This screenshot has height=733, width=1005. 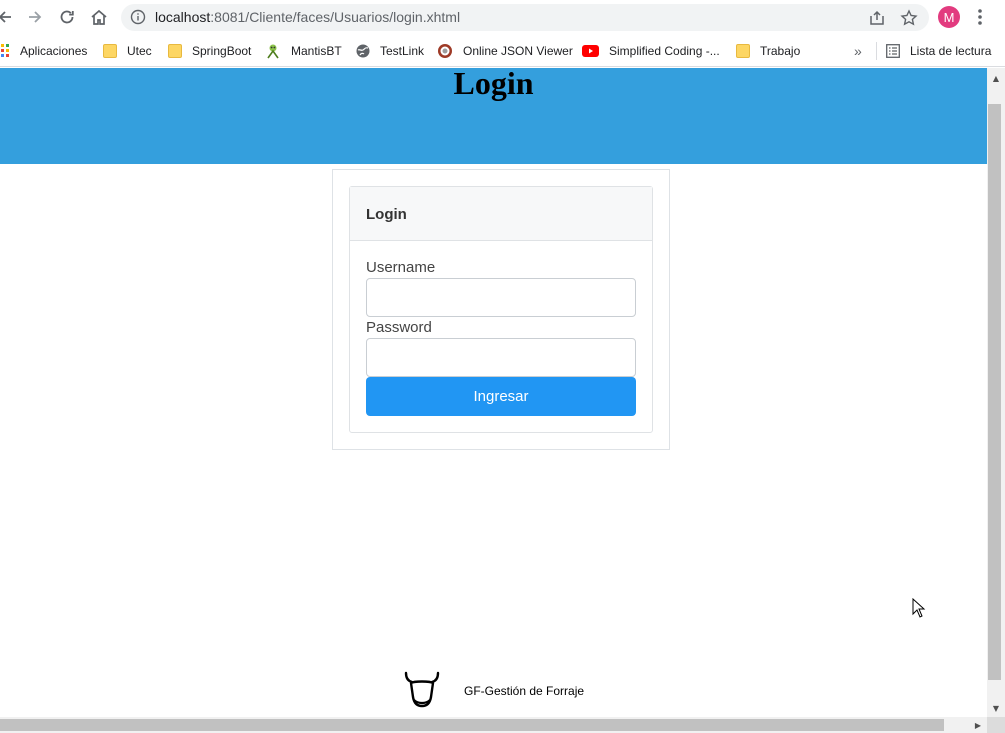 What do you see at coordinates (909, 18) in the screenshot?
I see `star-icon` at bounding box center [909, 18].